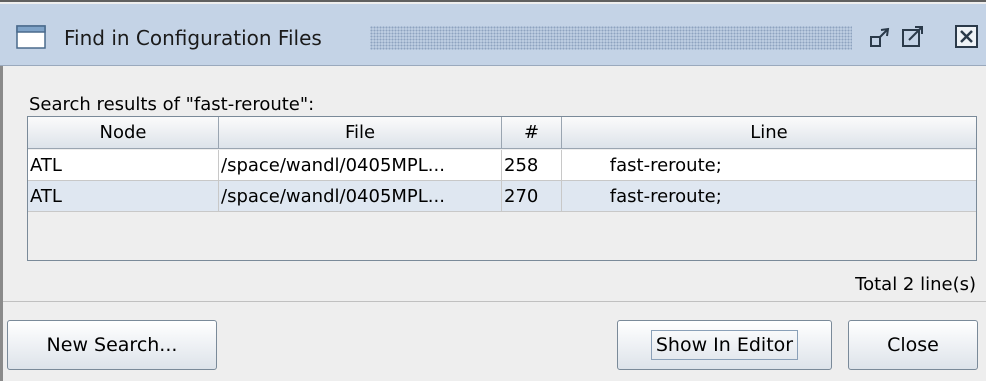 This screenshot has width=986, height=381. What do you see at coordinates (769, 132) in the screenshot?
I see `column-header-line: Line` at bounding box center [769, 132].